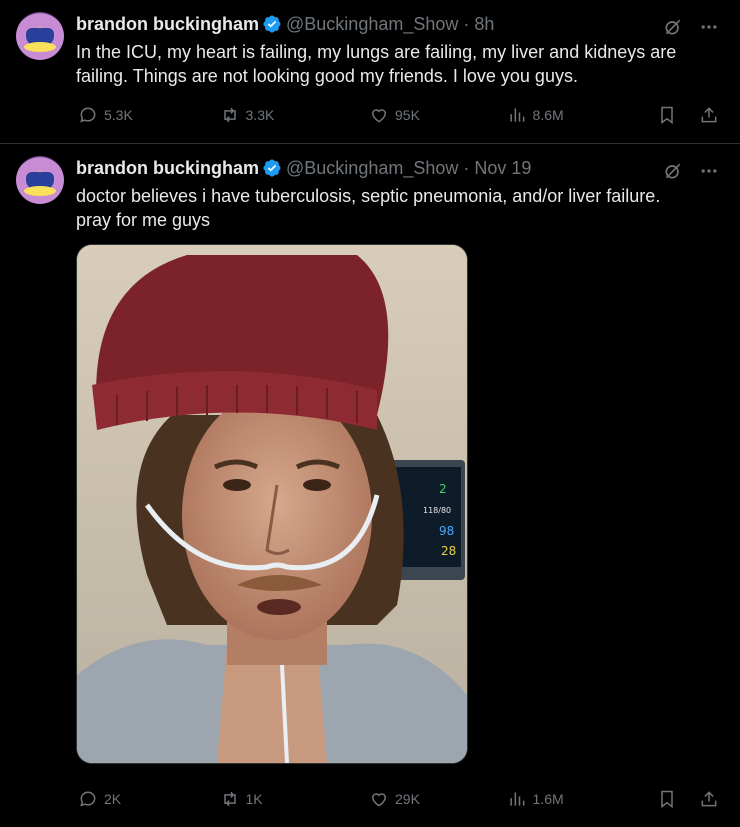 The height and width of the screenshot is (827, 740). Describe the element at coordinates (294, 115) in the screenshot. I see `retweet-button: 3.3K` at that location.